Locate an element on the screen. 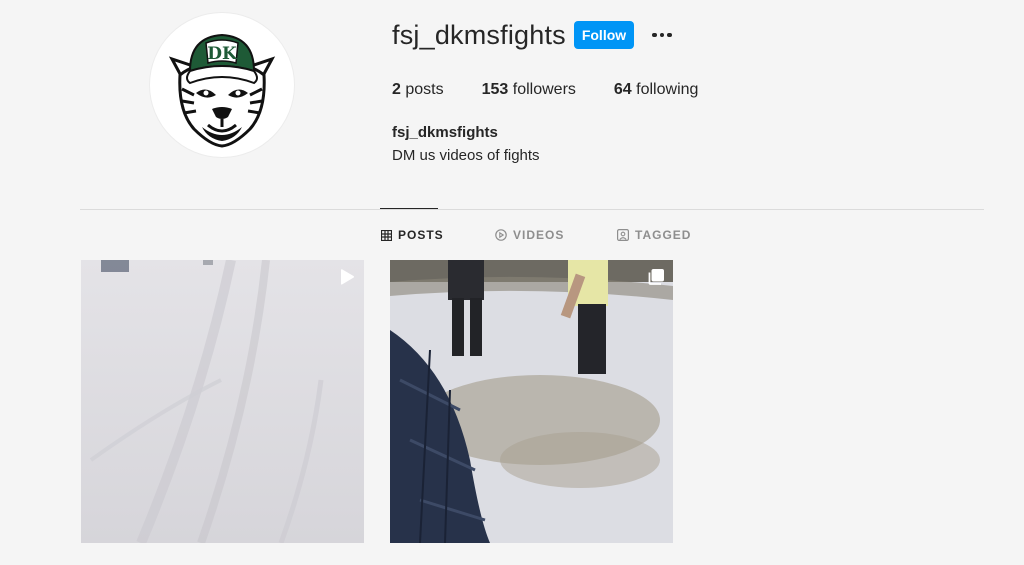 The height and width of the screenshot is (565, 1024). posts-count: 2 posts is located at coordinates (418, 90).